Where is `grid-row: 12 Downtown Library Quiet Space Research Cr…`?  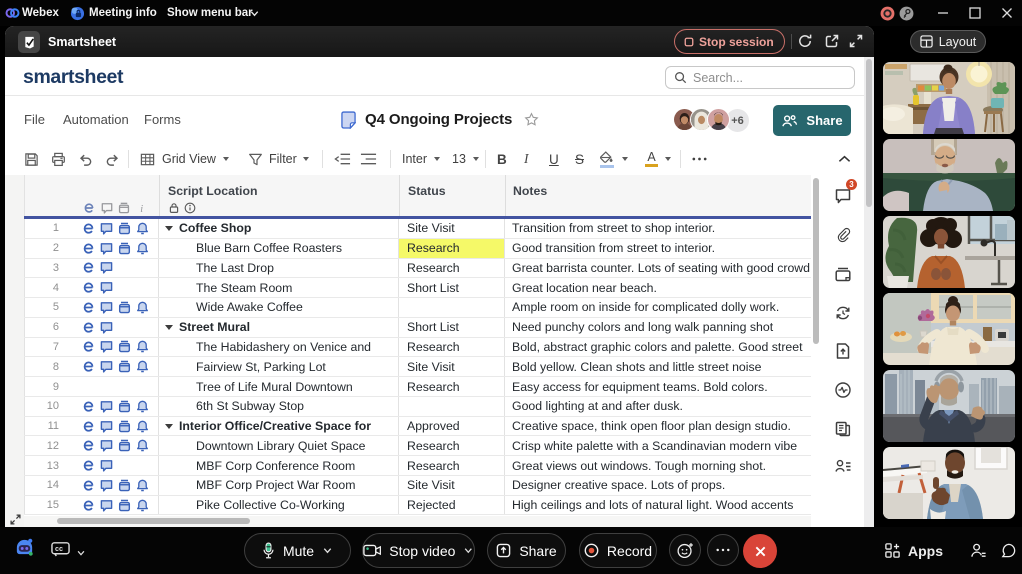
grid-row: 12 Downtown Library Quiet Space Research Cr… is located at coordinates (417, 446).